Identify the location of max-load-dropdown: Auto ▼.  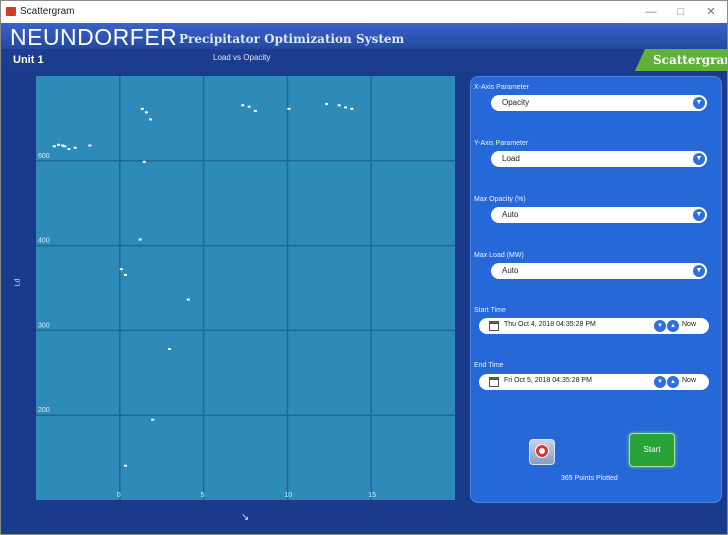
(599, 271).